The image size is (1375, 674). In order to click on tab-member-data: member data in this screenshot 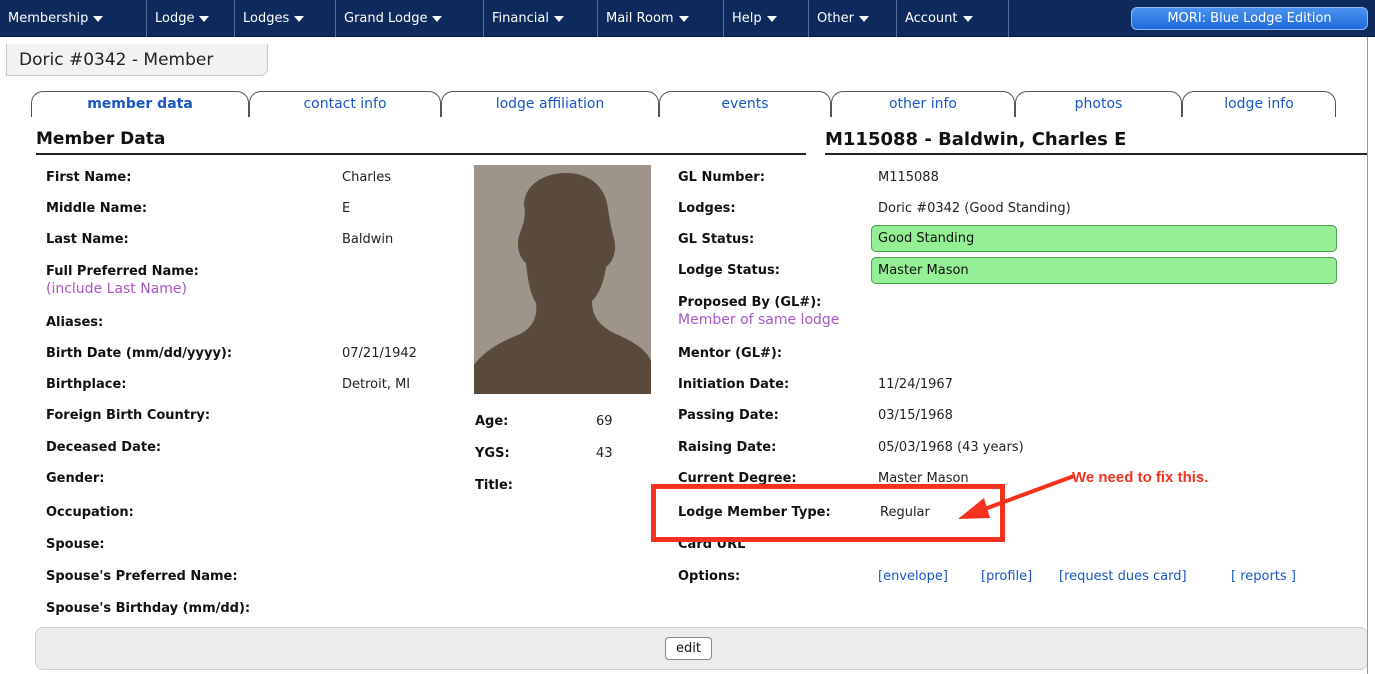, I will do `click(140, 104)`.